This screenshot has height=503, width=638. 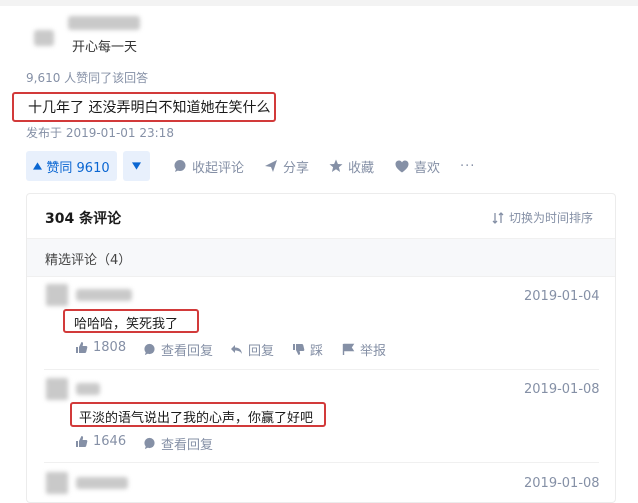 I want to click on author-bio: 开心每一天, so click(x=105, y=47).